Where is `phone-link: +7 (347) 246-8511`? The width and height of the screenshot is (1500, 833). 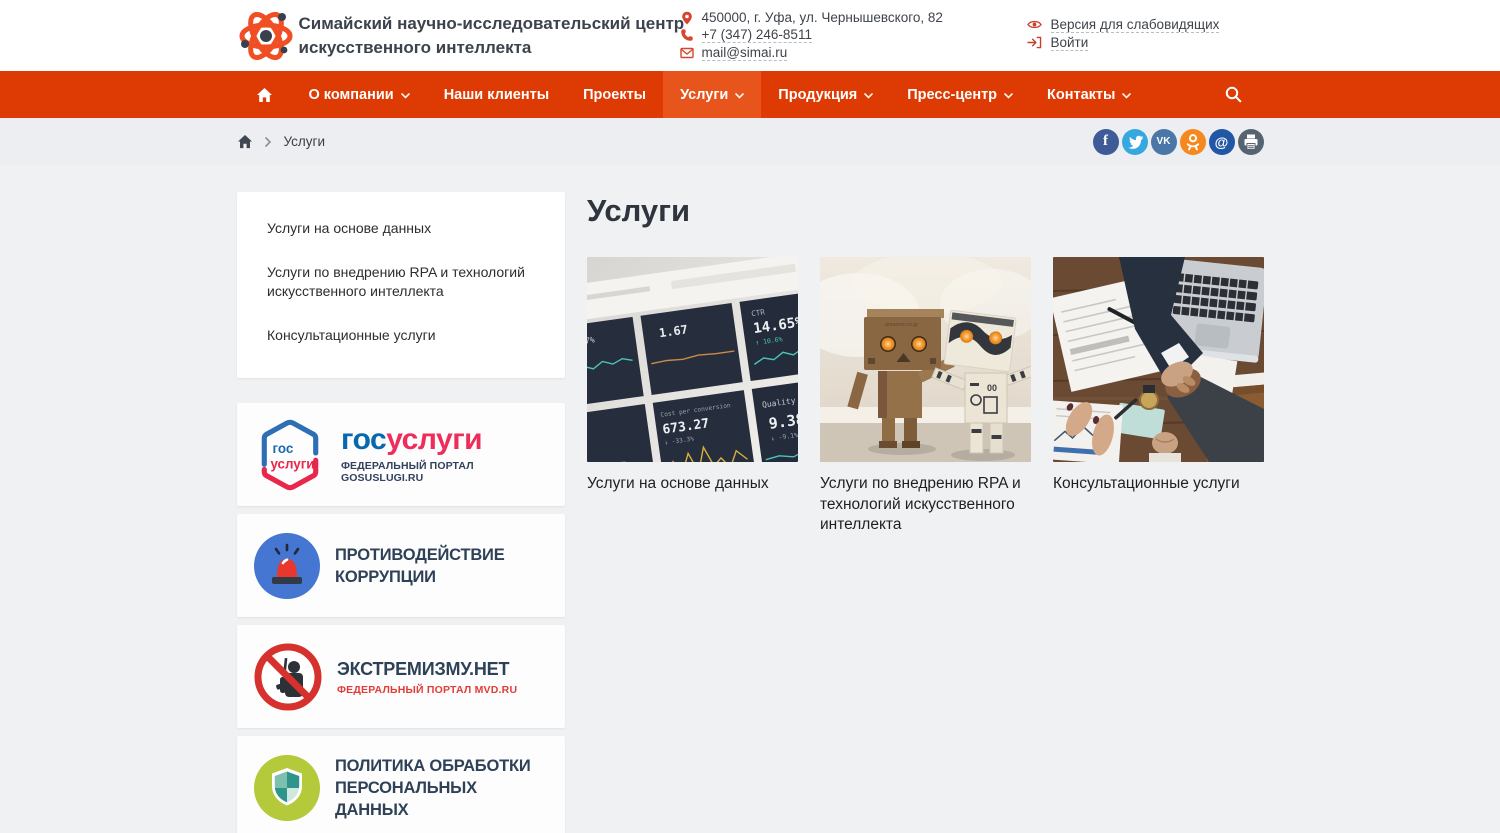
phone-link: +7 (347) 246-8511 is located at coordinates (756, 35).